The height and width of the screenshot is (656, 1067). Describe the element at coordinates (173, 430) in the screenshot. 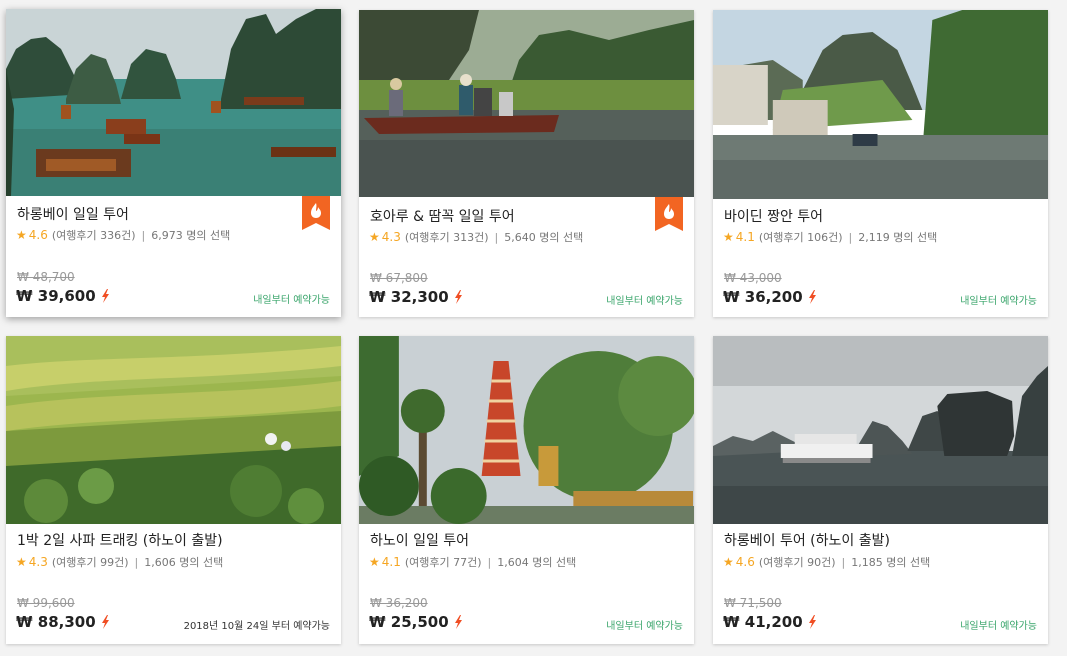

I see `tour-photo-sapa` at that location.